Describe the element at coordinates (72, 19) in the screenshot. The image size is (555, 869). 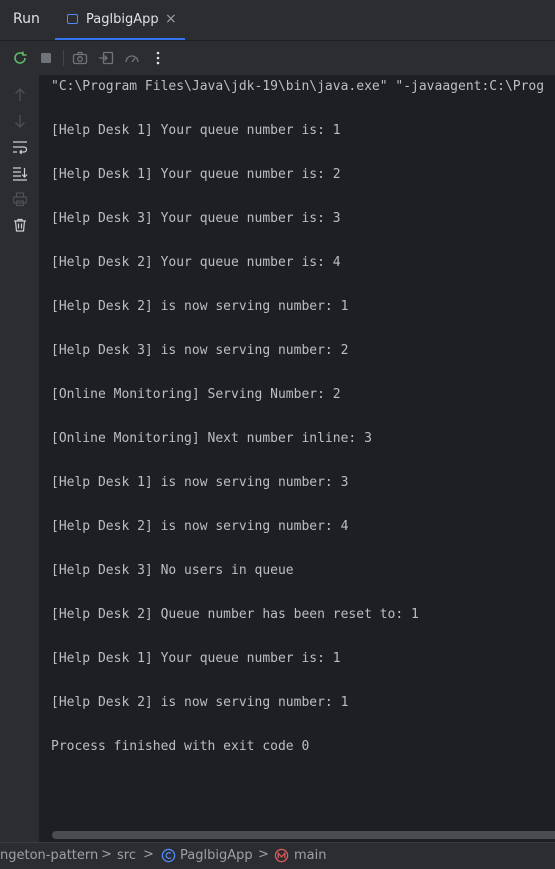
I see `run-config-icon` at that location.